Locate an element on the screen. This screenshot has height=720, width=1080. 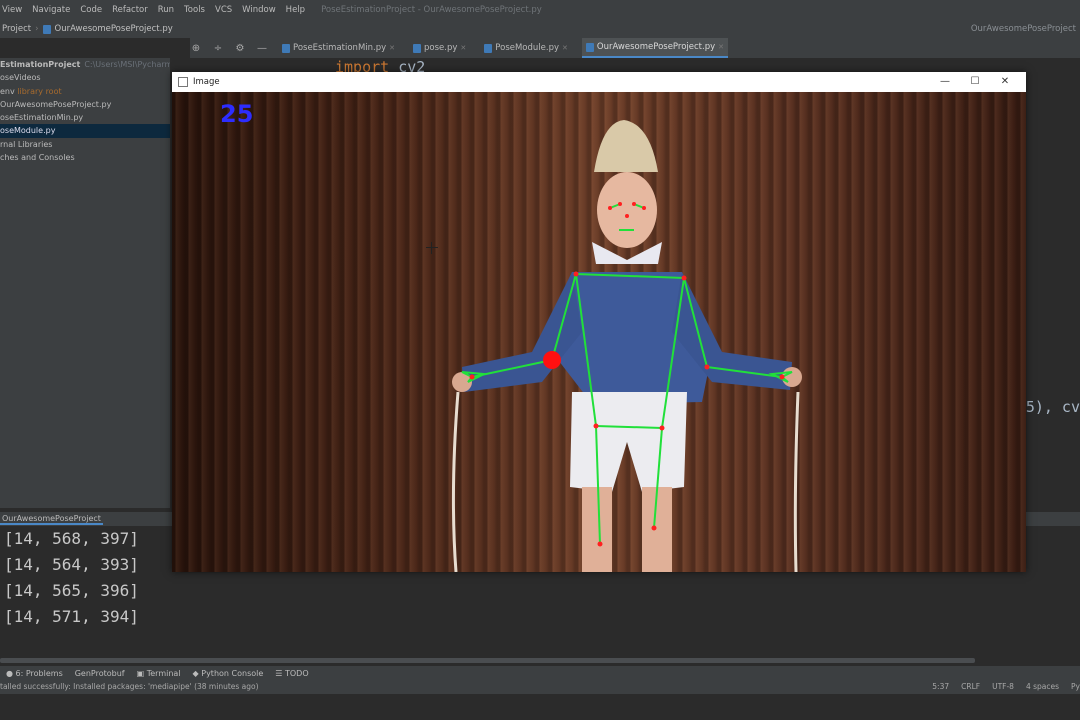
run-tab: OurAwesomePoseProject is located at coordinates (51, 519).